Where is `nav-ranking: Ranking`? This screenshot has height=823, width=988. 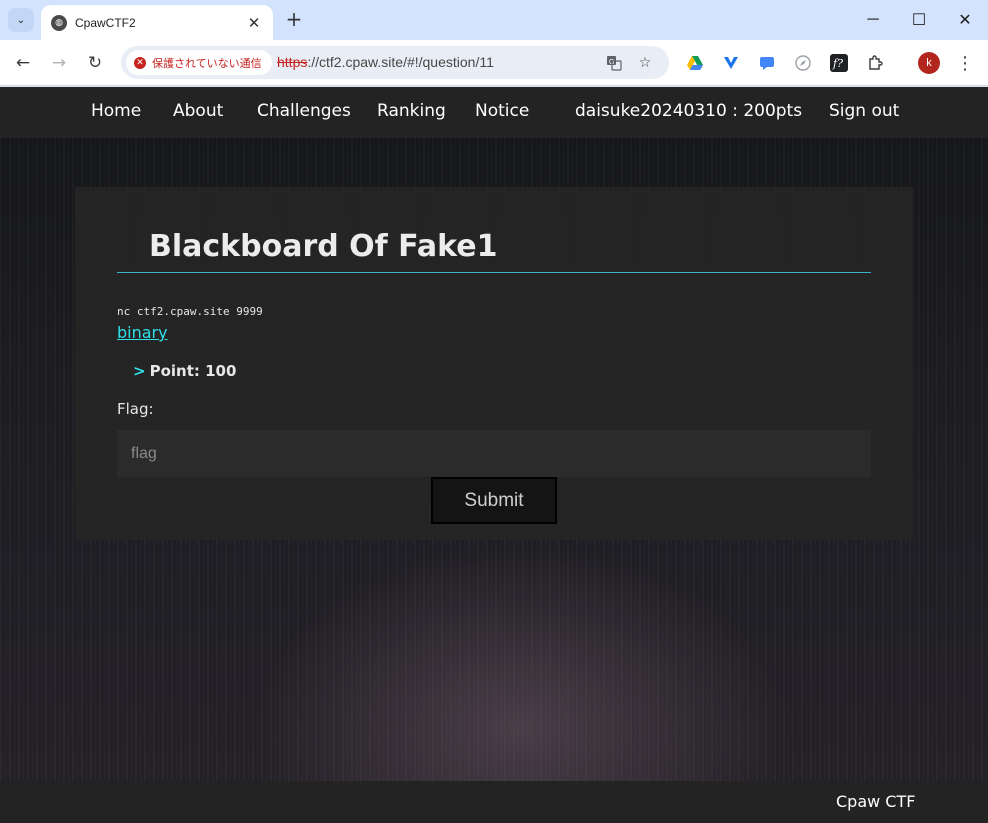 nav-ranking: Ranking is located at coordinates (411, 111).